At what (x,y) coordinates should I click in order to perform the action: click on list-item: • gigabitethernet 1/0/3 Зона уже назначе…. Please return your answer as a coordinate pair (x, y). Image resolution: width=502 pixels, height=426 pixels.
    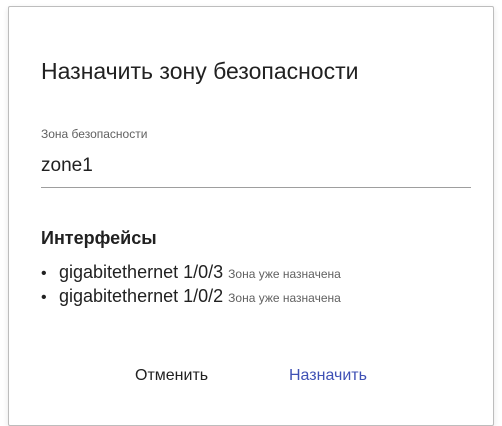
    Looking at the image, I should click on (191, 274).